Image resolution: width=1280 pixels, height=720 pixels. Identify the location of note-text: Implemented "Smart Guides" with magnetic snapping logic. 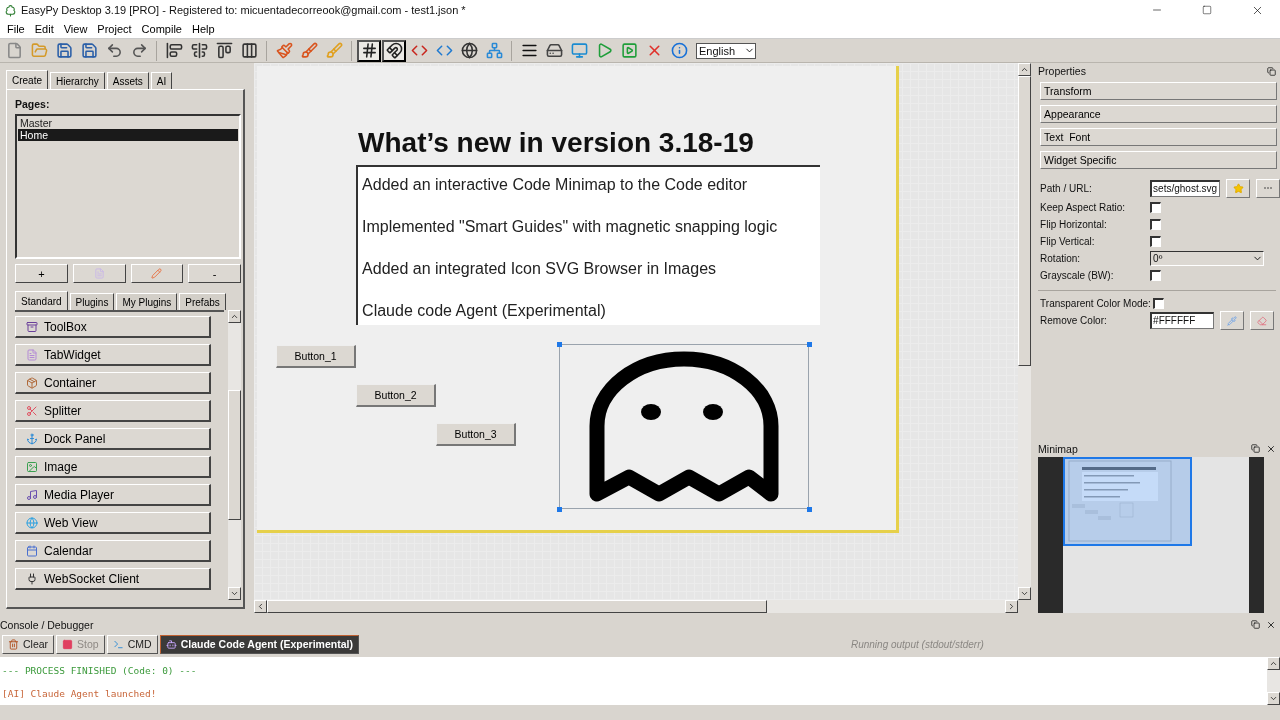
(570, 227).